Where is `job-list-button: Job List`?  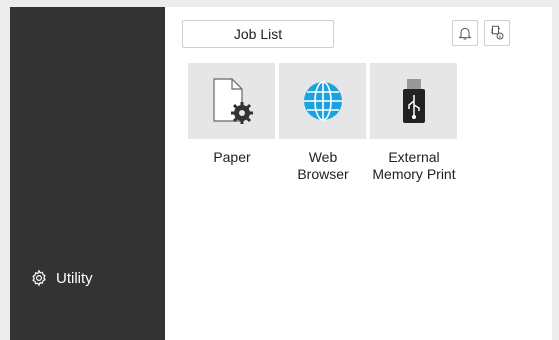 job-list-button: Job List is located at coordinates (258, 34).